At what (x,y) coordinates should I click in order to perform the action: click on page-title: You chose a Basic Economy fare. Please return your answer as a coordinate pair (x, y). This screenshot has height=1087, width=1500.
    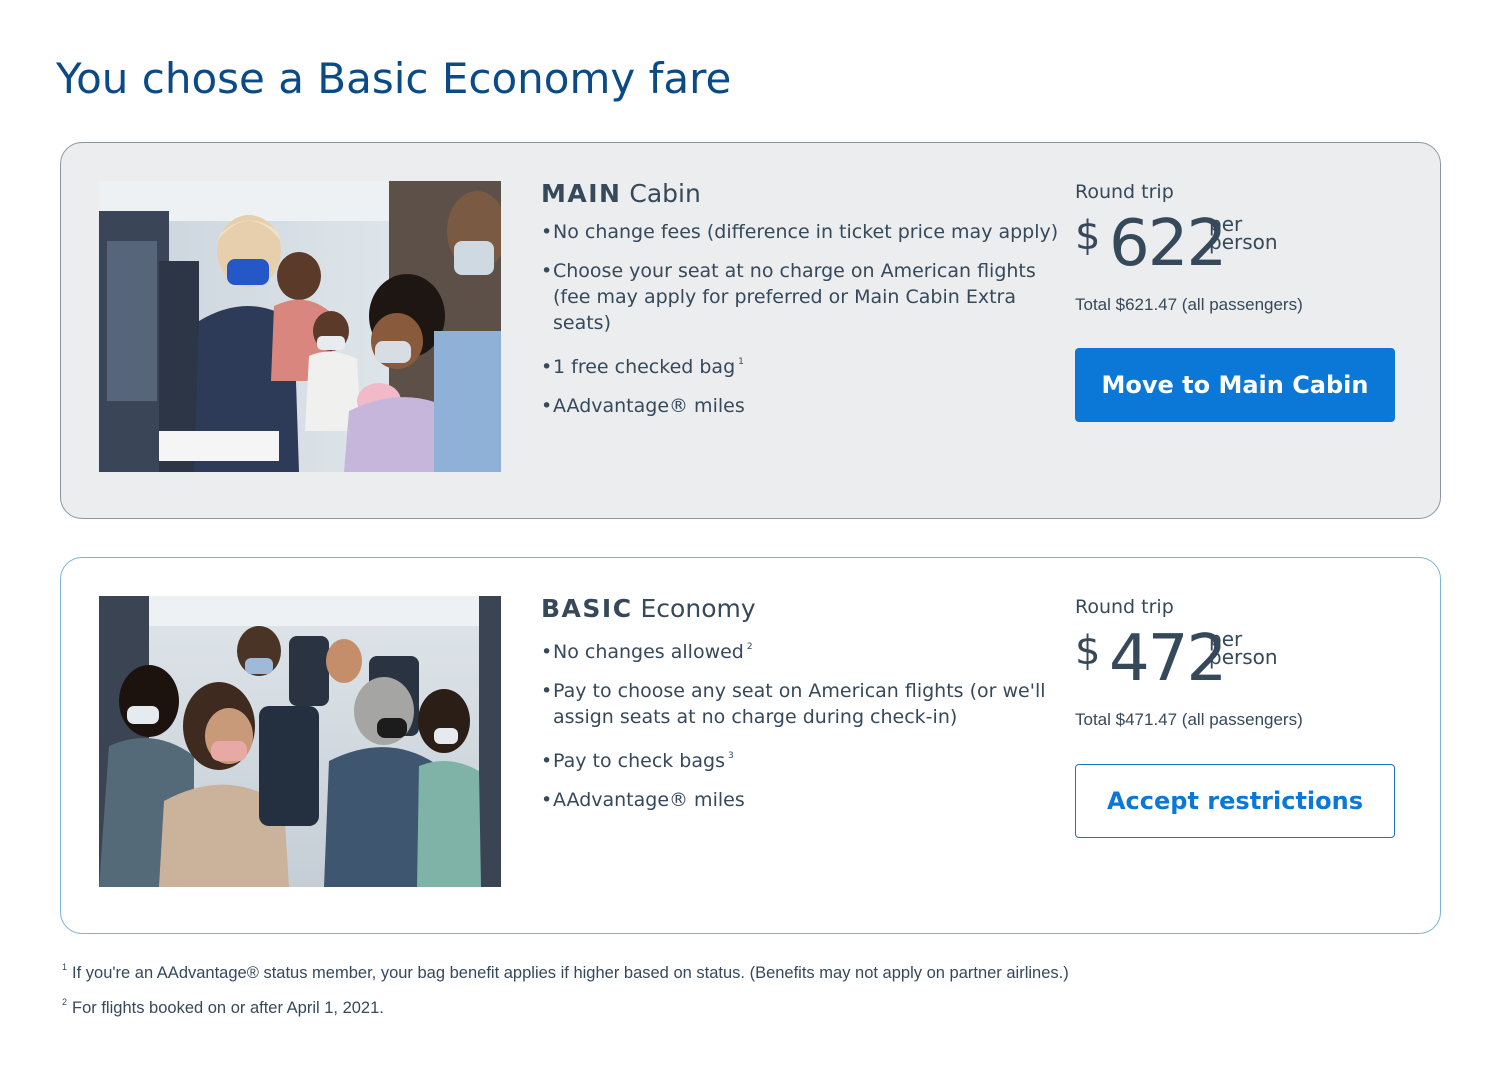
    Looking at the image, I should click on (394, 78).